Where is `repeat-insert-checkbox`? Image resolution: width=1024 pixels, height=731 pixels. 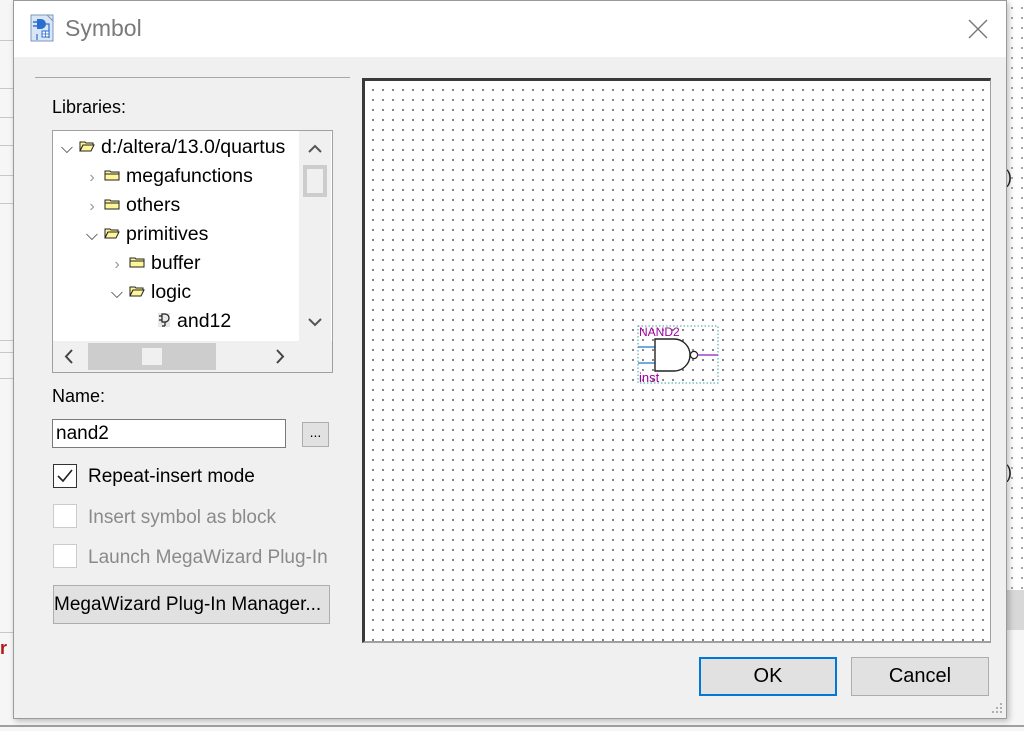 repeat-insert-checkbox is located at coordinates (65, 476).